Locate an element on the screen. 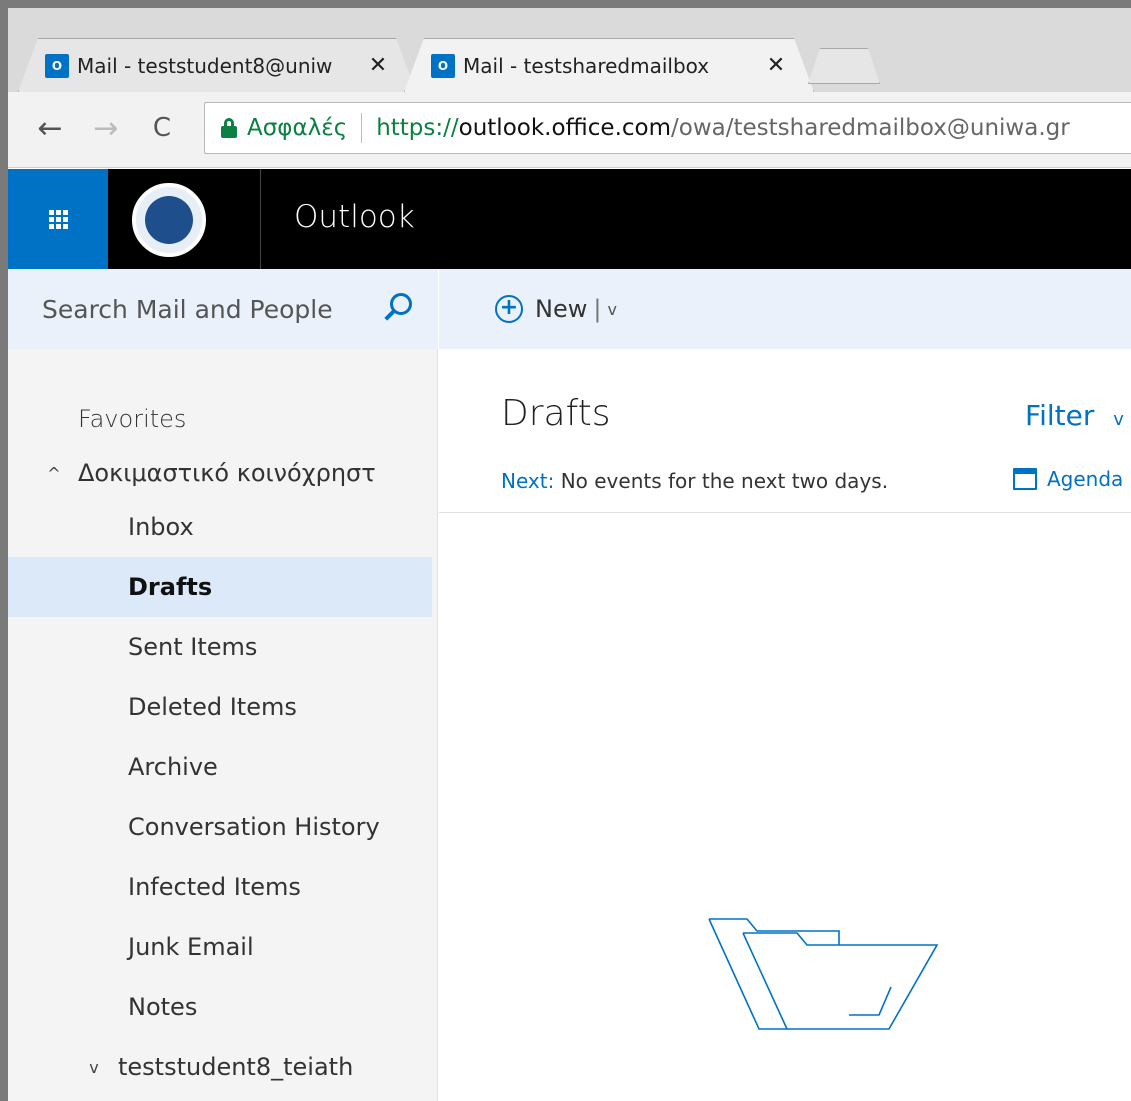 This screenshot has height=1101, width=1131. filter-button: Filter v is located at coordinates (1074, 415).